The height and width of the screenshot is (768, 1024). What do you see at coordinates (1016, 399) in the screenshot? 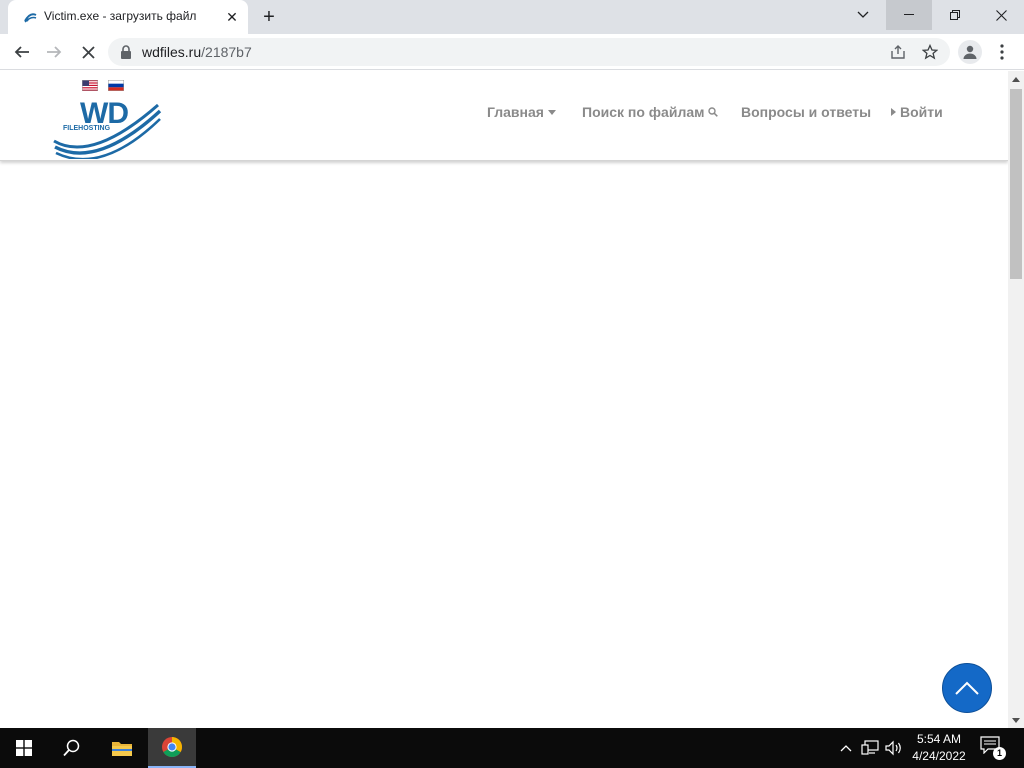
I see `page-scrollbar` at bounding box center [1016, 399].